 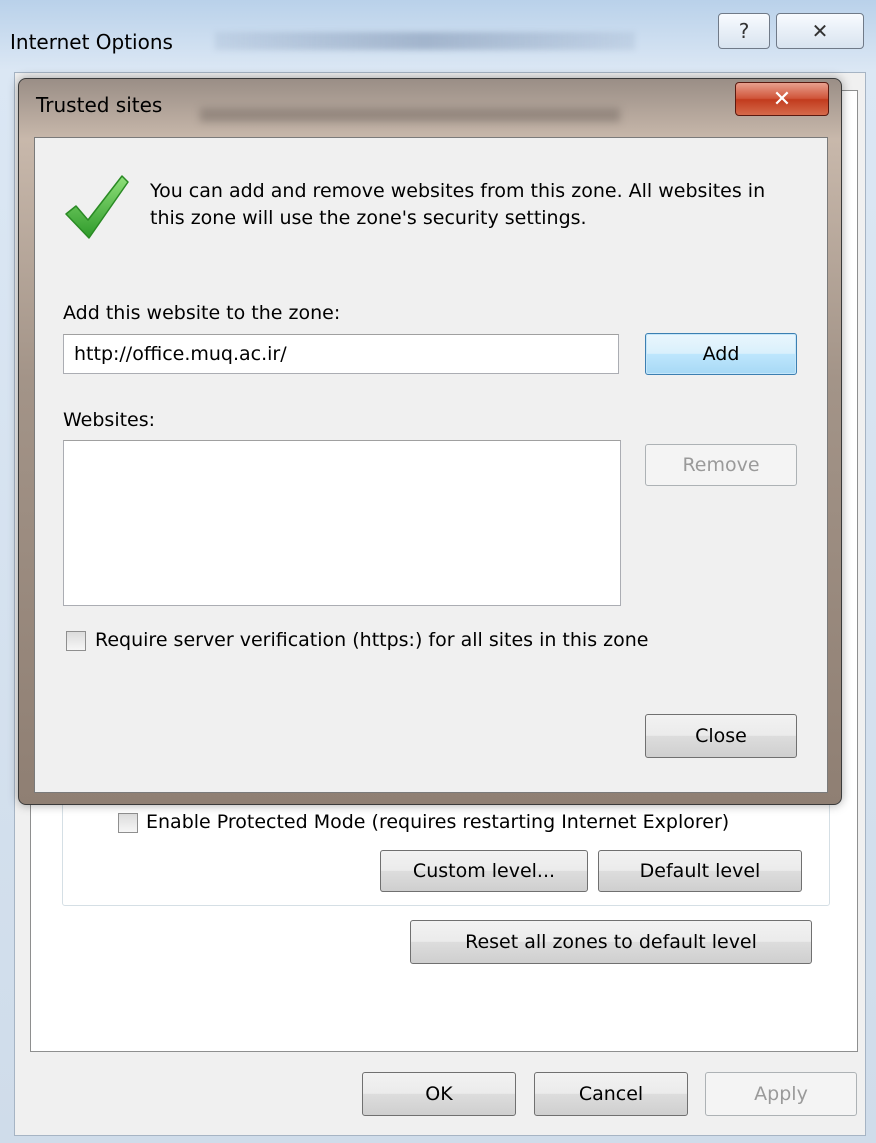 I want to click on internet-options-title: Internet Options, so click(x=91, y=42).